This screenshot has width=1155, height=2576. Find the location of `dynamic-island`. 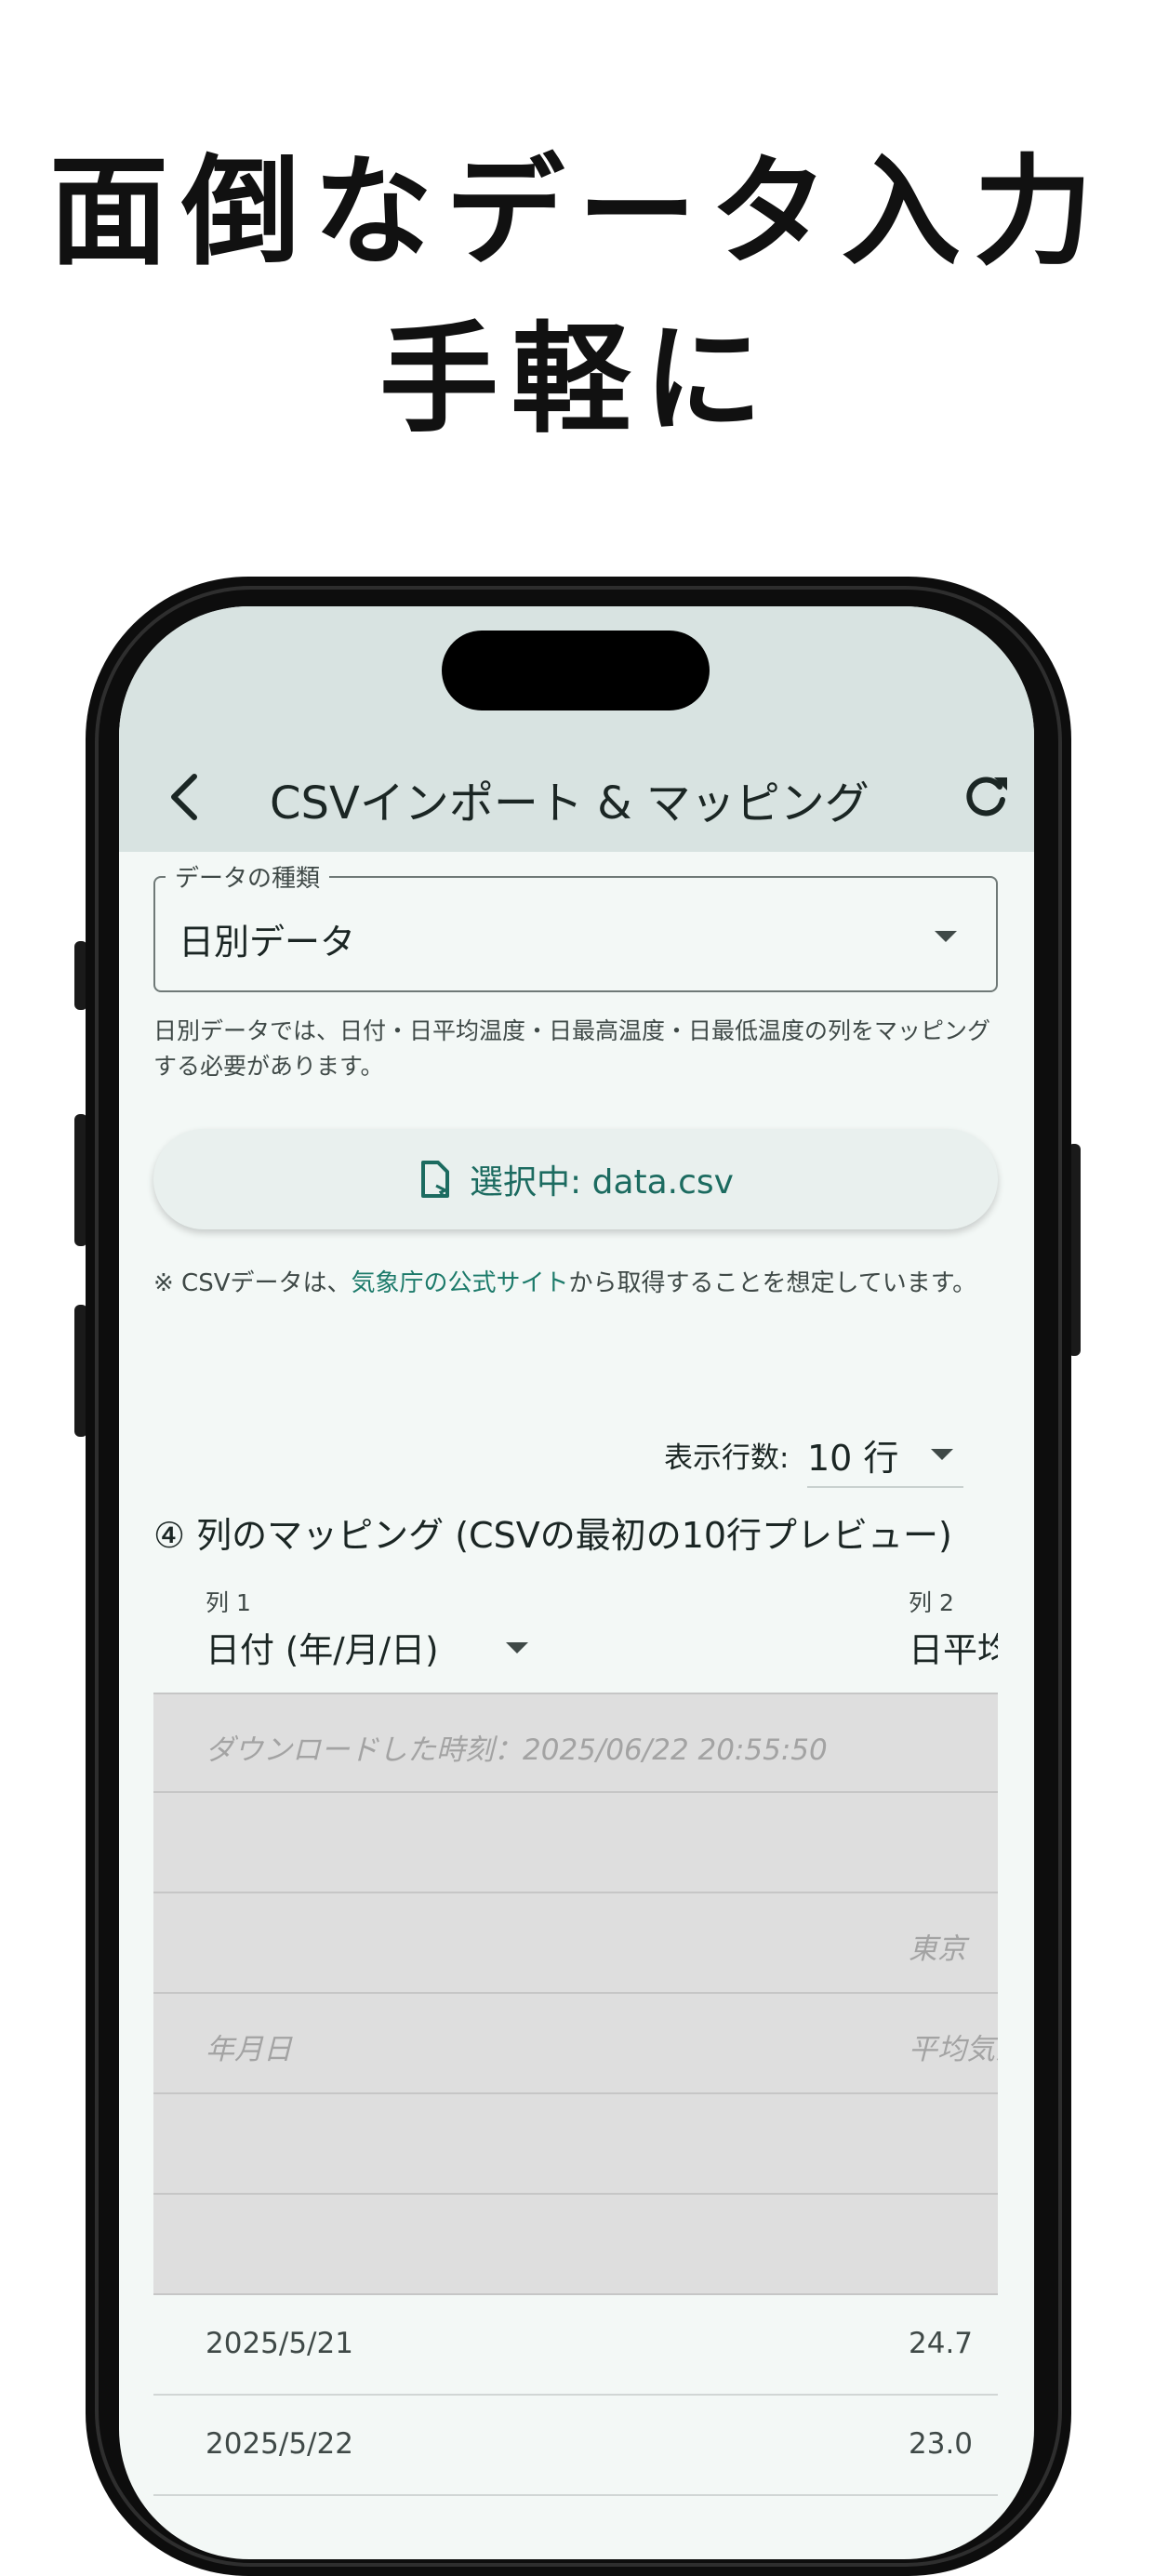

dynamic-island is located at coordinates (576, 670).